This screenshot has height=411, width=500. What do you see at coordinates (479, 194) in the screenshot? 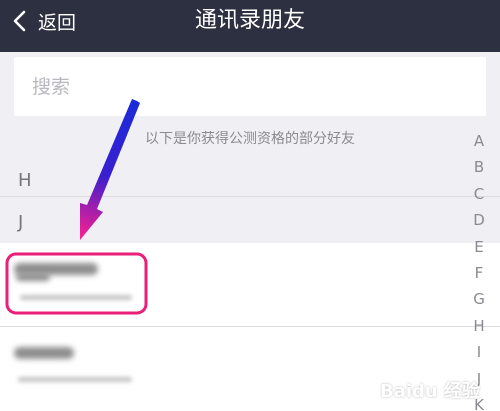
I see `index-letter: C` at bounding box center [479, 194].